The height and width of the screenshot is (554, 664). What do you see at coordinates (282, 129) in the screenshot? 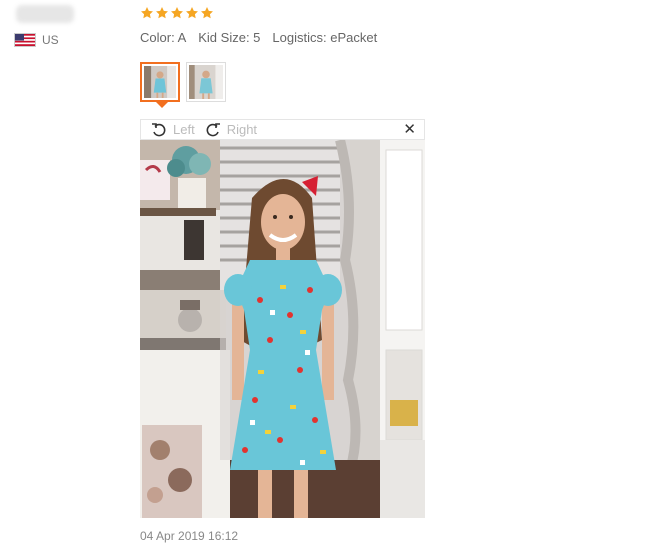
I see `image-viewer-toolbar: Left Right ✕` at bounding box center [282, 129].